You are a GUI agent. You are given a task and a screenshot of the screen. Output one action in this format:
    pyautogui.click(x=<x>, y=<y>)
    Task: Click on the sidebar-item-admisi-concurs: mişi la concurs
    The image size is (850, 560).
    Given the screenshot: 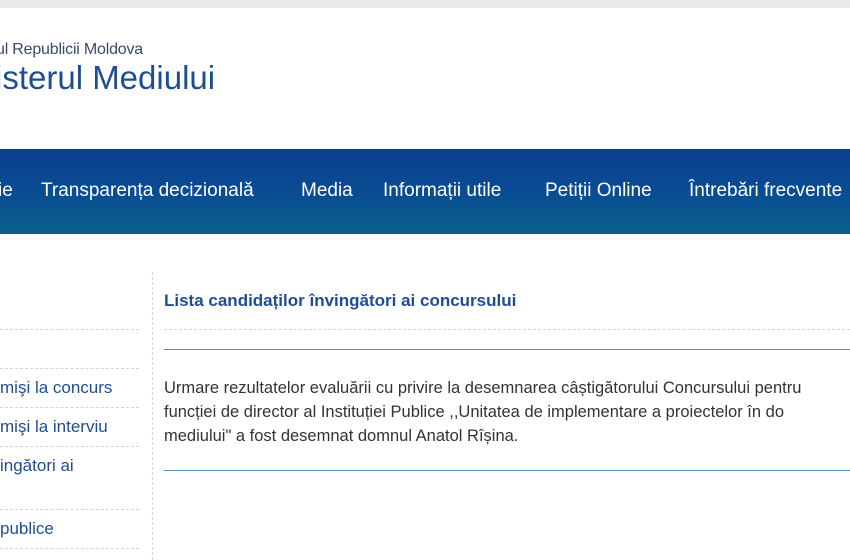 What is the action you would take?
    pyautogui.click(x=69, y=388)
    